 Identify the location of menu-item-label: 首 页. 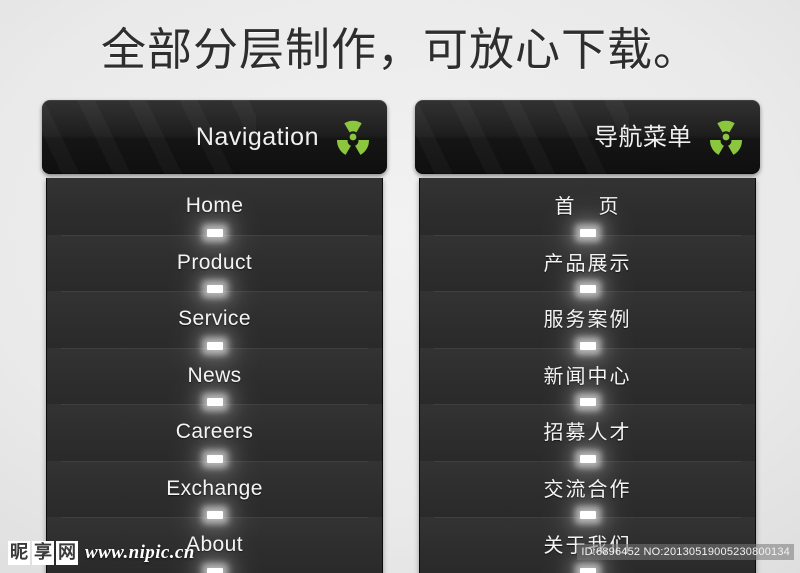
(587, 206).